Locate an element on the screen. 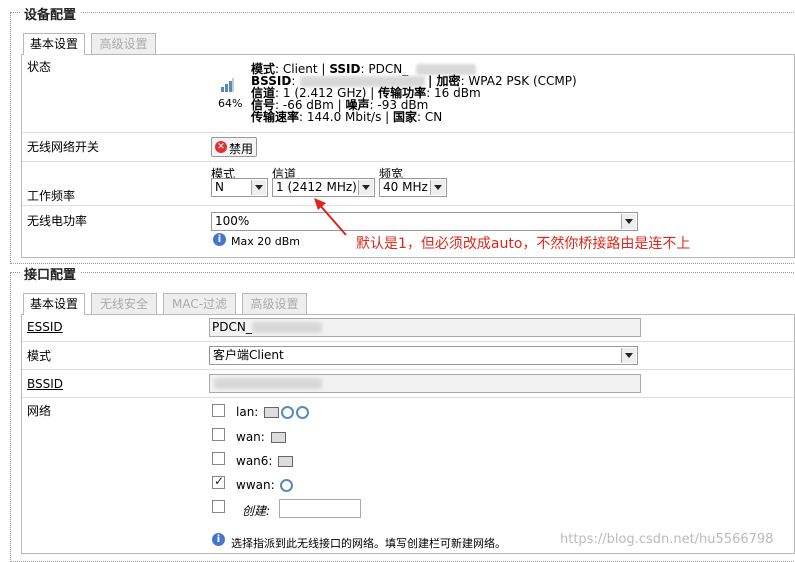 The height and width of the screenshot is (562, 795). disable-icon: ✕ is located at coordinates (221, 147).